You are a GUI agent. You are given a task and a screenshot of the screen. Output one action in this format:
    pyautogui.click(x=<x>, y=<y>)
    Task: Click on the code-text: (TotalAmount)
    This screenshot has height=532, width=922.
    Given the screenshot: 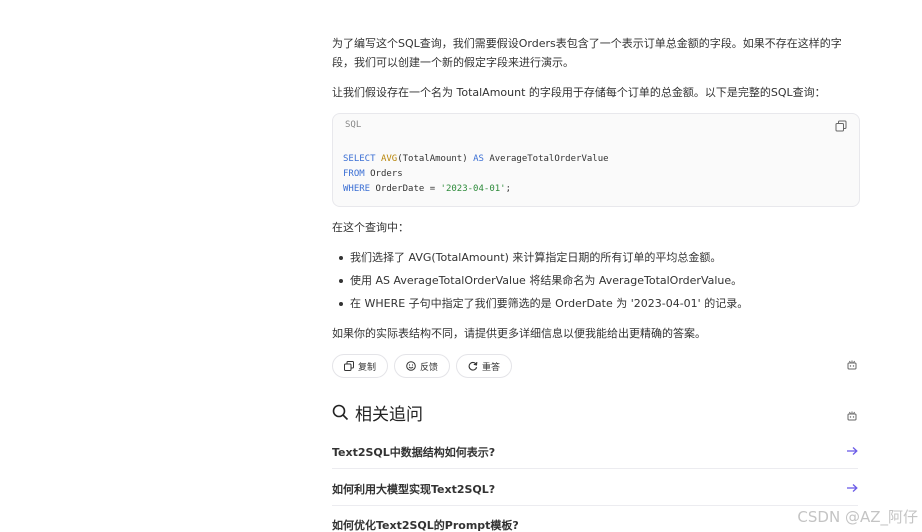 What is the action you would take?
    pyautogui.click(x=435, y=159)
    